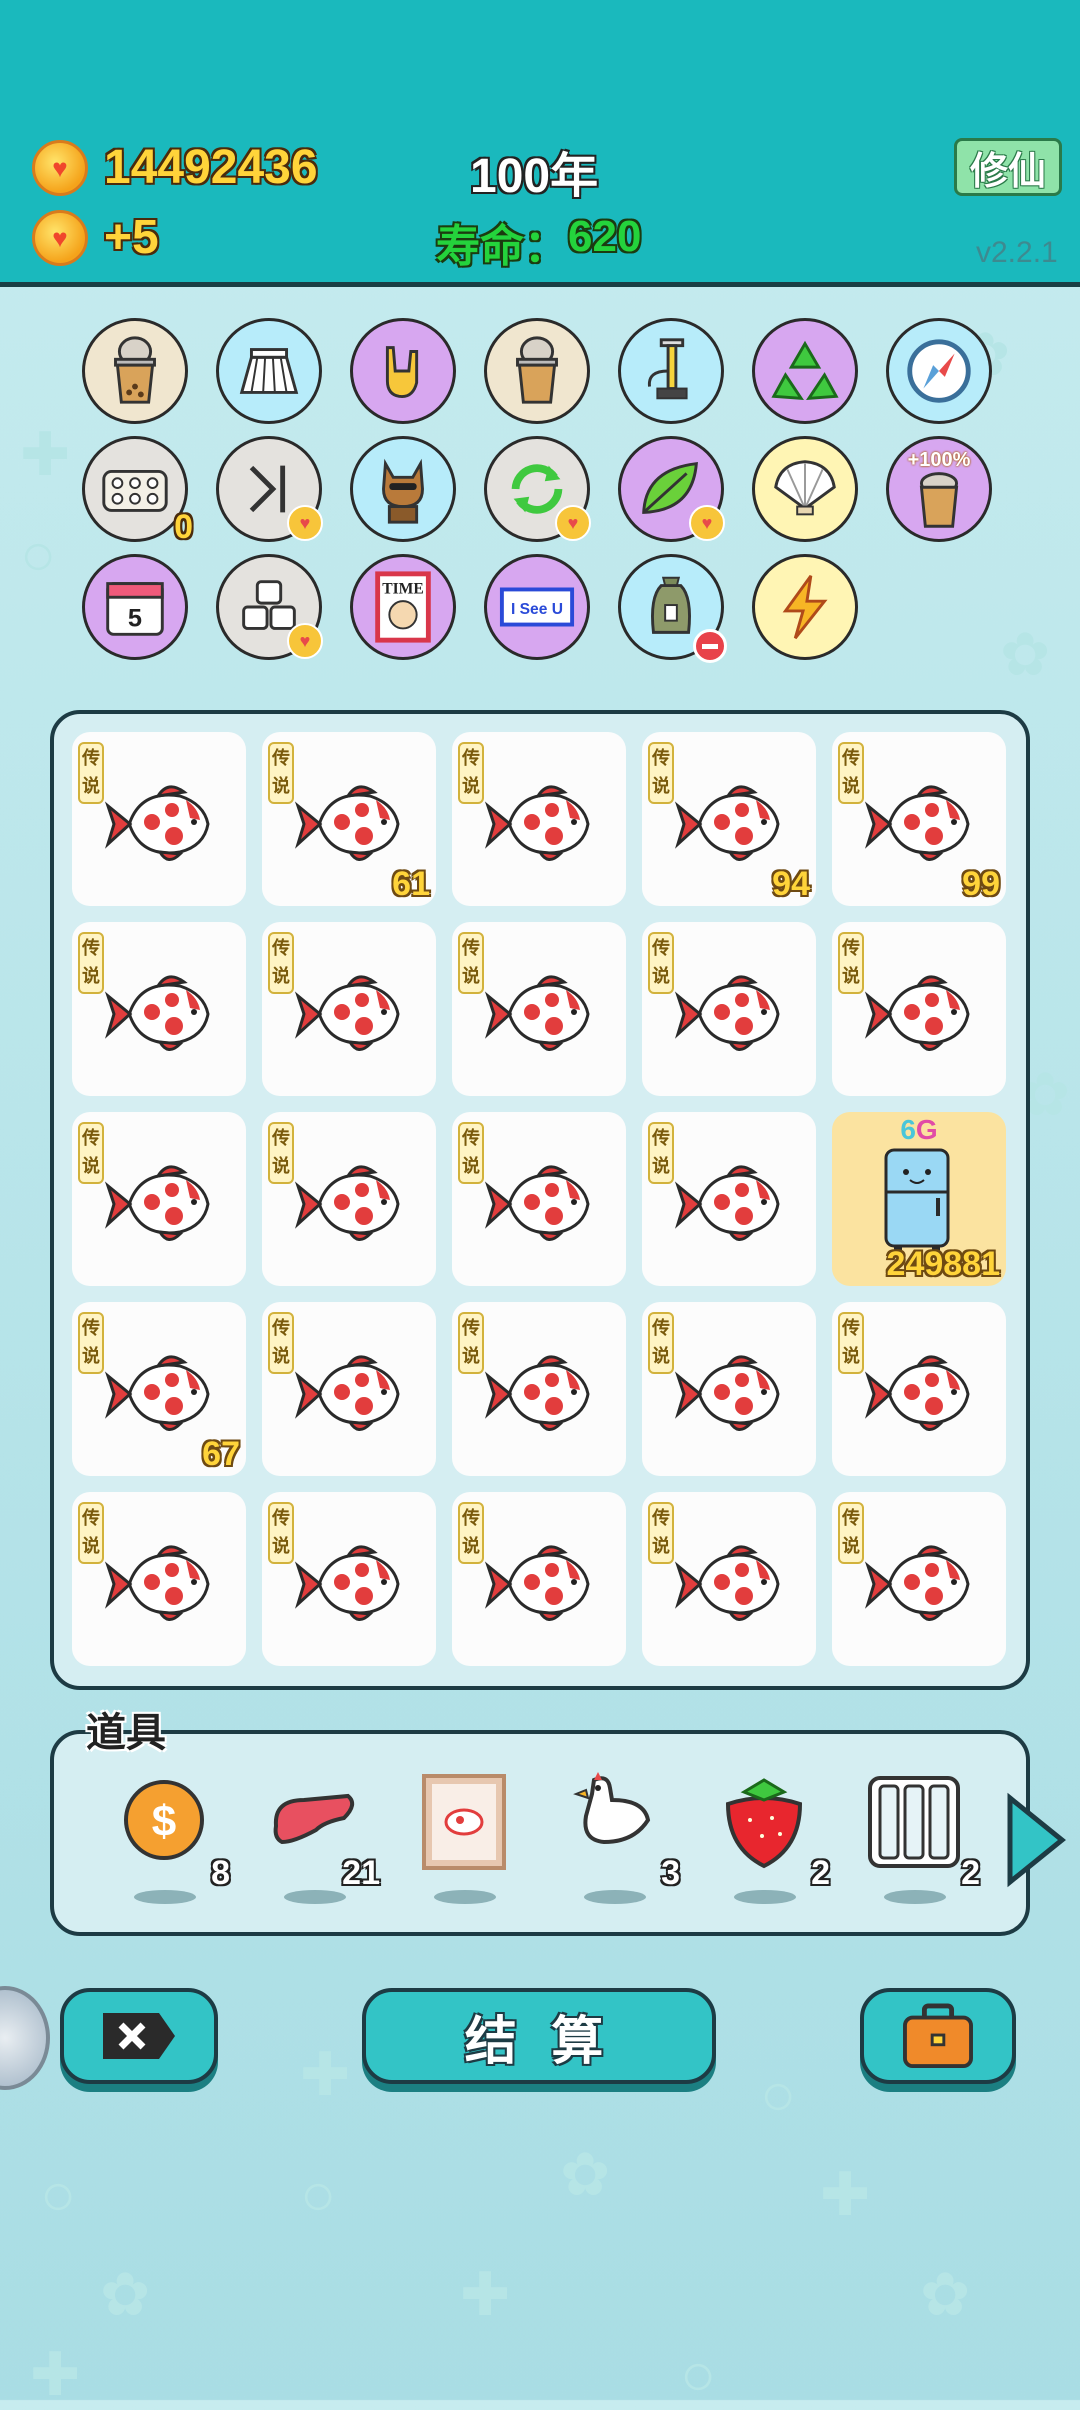 This screenshot has height=2410, width=1080. What do you see at coordinates (919, 819) in the screenshot?
I see `board-tile: 传说 99` at bounding box center [919, 819].